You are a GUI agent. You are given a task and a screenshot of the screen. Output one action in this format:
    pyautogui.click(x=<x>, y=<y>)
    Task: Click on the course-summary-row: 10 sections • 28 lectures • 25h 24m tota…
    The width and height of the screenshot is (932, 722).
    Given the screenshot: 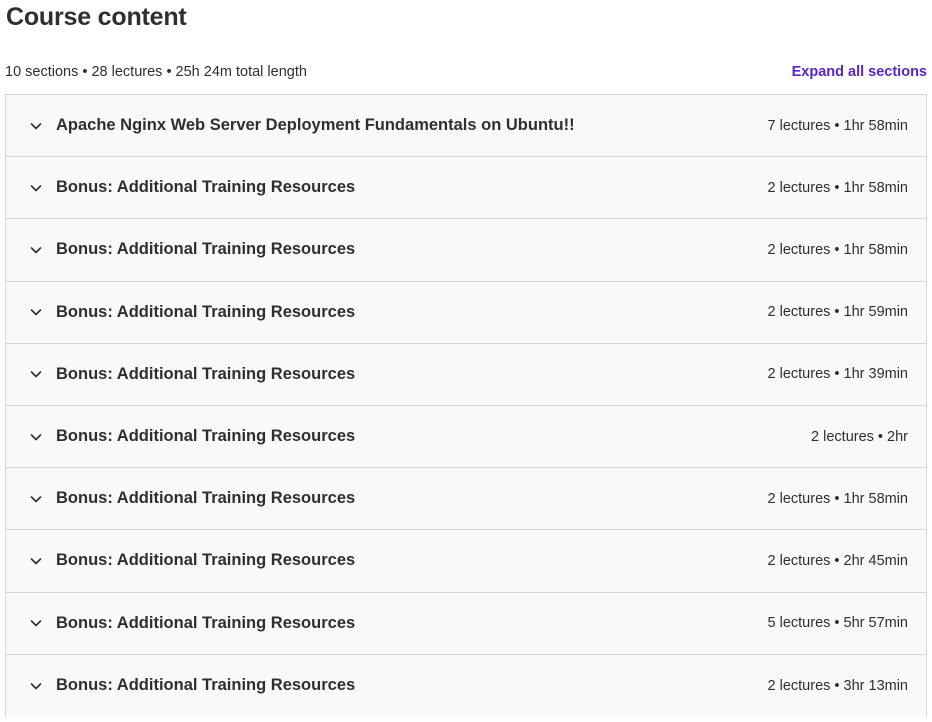 What is the action you would take?
    pyautogui.click(x=466, y=72)
    